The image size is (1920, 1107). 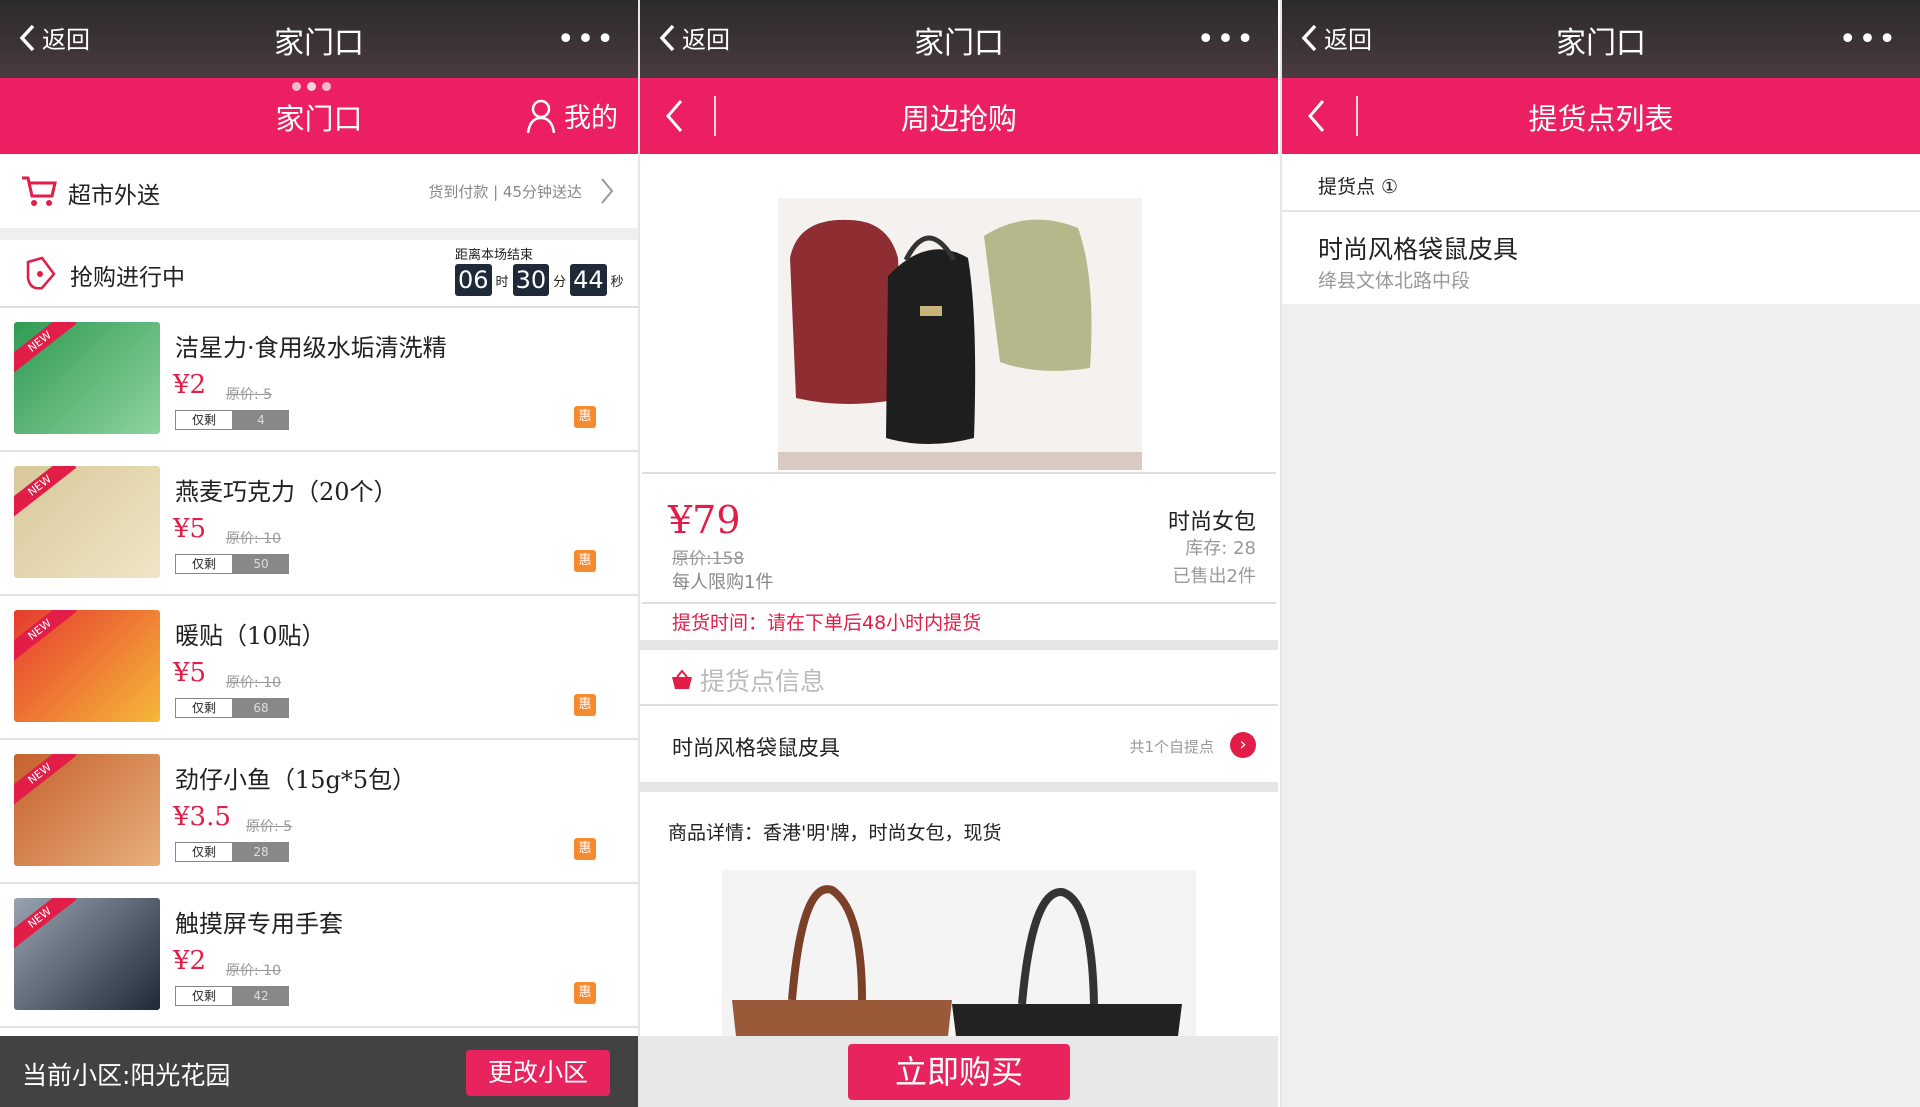 I want to click on pickup-point-count: 共1个自提点, so click(x=1171, y=747).